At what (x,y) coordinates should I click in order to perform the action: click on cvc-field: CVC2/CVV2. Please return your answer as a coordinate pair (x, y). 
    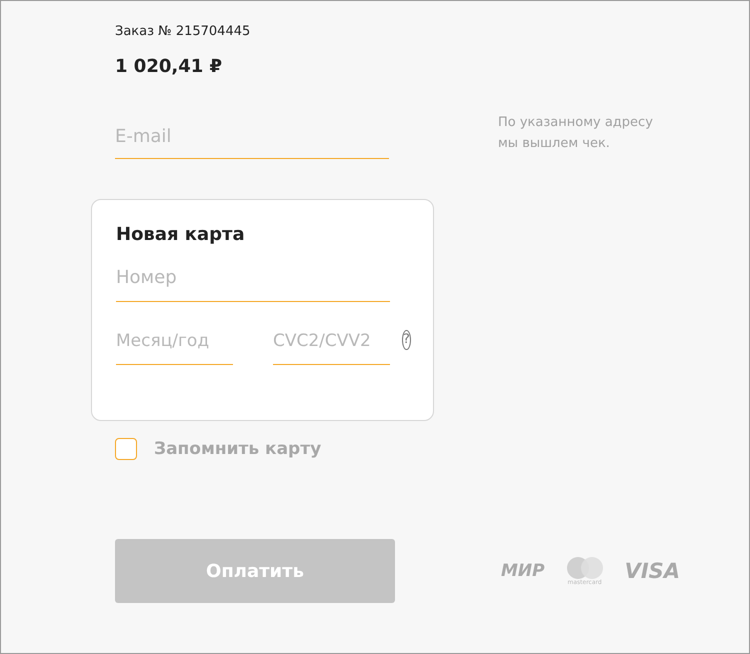
    Looking at the image, I should click on (331, 345).